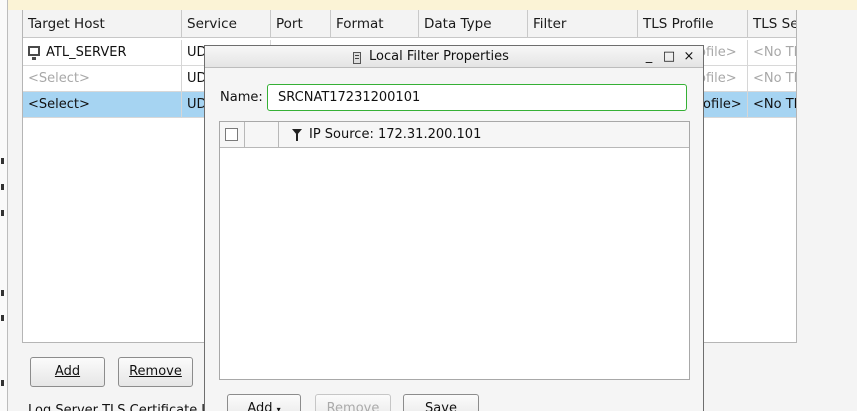 The image size is (857, 411). I want to click on target-host-cell: ATL_SERVER, so click(102, 53).